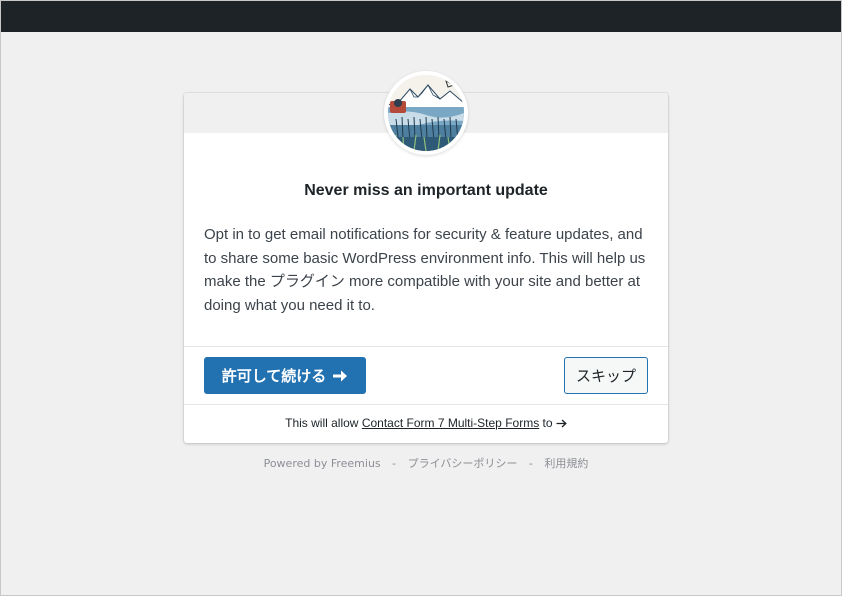 The height and width of the screenshot is (596, 842). I want to click on allow-and-continue-button: 許可して続ける, so click(285, 375).